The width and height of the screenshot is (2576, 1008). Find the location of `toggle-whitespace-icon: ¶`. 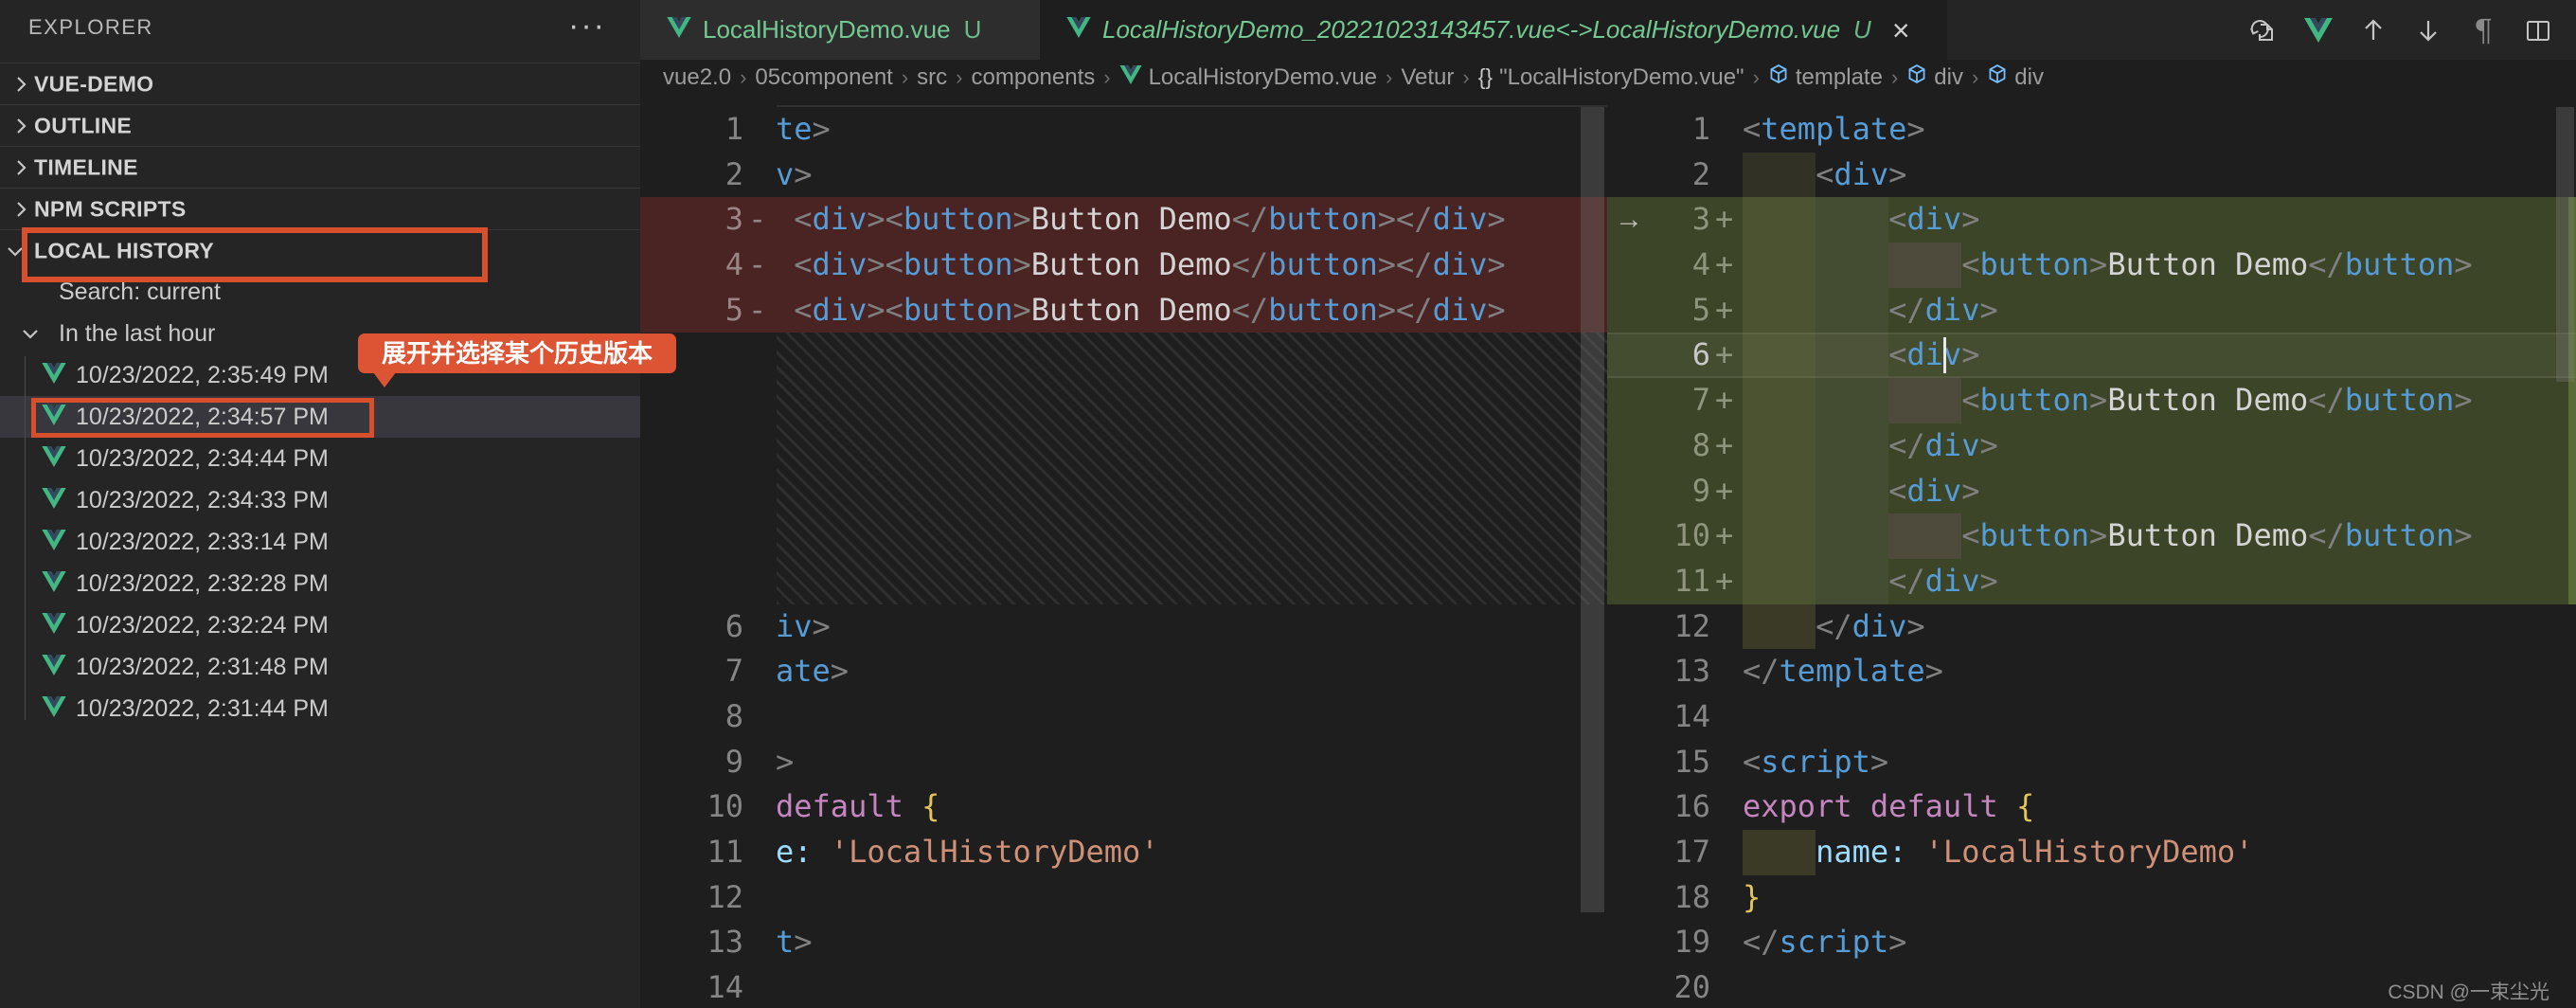

toggle-whitespace-icon: ¶ is located at coordinates (2483, 30).